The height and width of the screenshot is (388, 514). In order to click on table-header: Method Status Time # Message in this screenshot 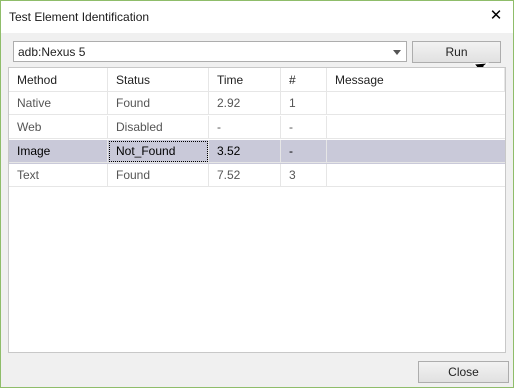, I will do `click(257, 80)`.